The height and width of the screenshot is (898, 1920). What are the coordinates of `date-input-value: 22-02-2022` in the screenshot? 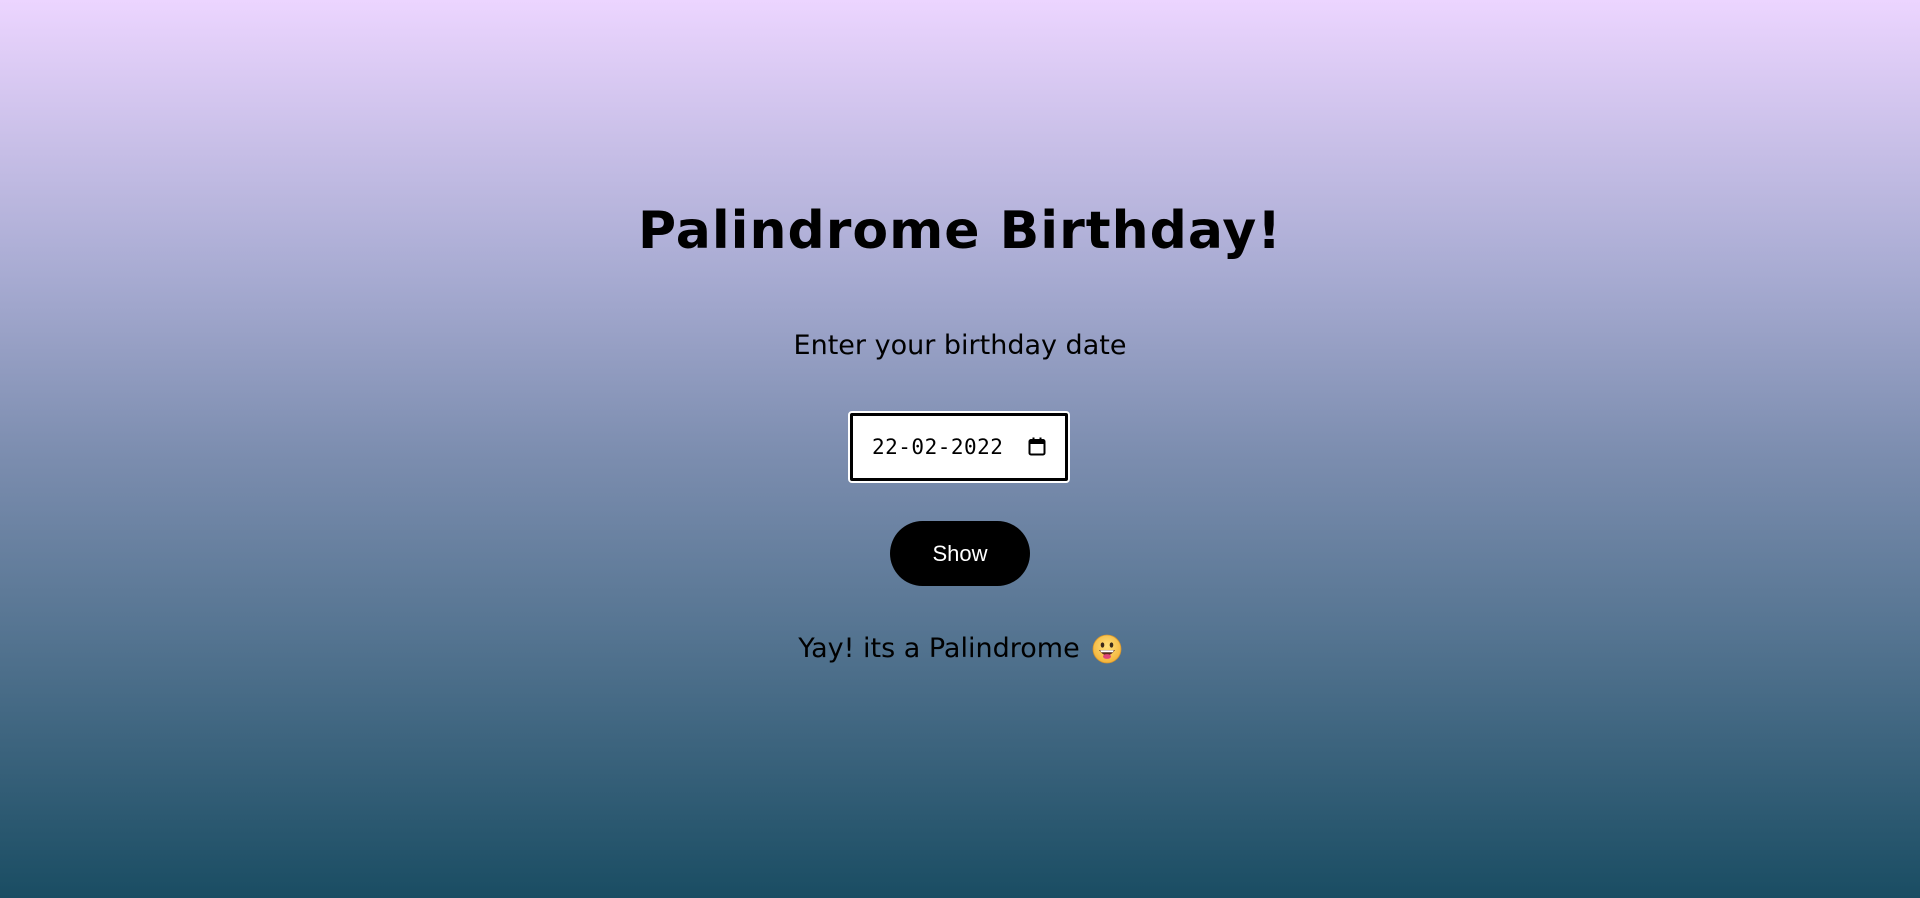 It's located at (938, 447).